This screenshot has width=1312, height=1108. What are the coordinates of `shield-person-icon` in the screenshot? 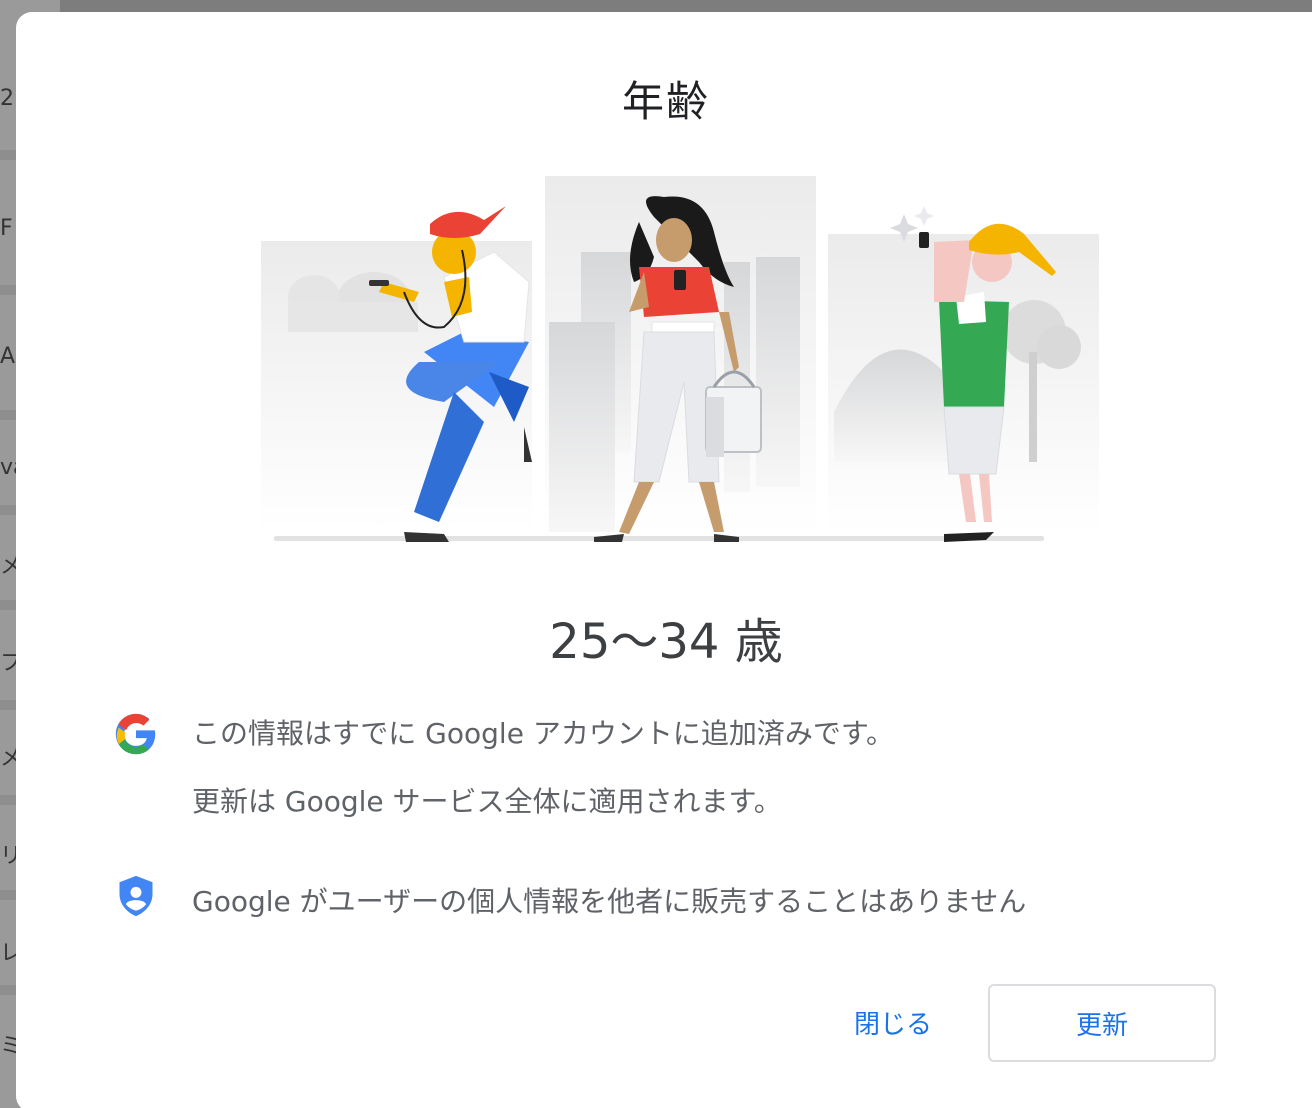 It's located at (136, 896).